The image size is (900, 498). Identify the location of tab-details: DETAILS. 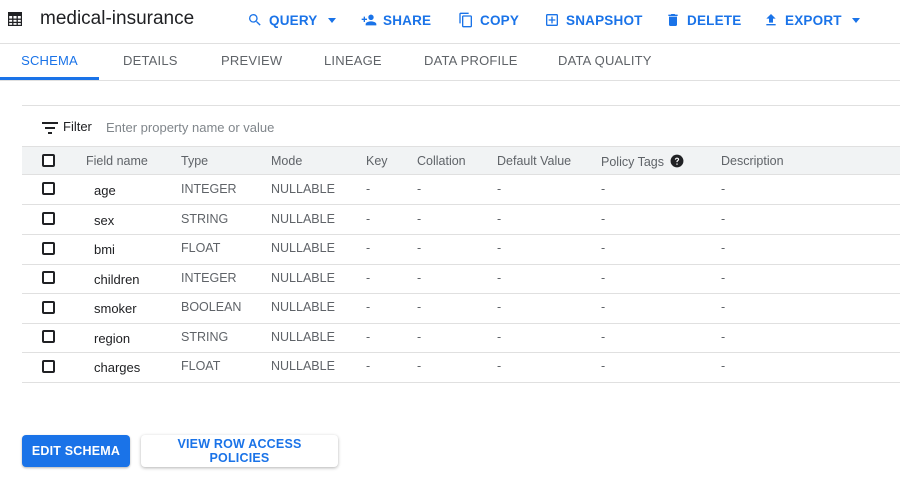
(150, 61).